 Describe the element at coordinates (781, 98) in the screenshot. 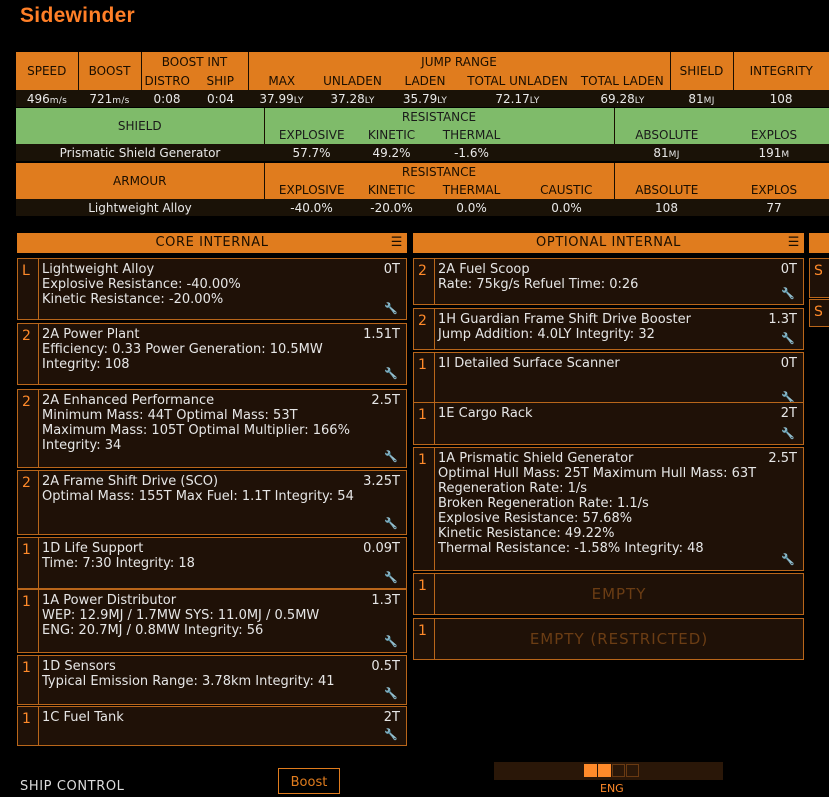

I see `integrity-value: 108` at that location.